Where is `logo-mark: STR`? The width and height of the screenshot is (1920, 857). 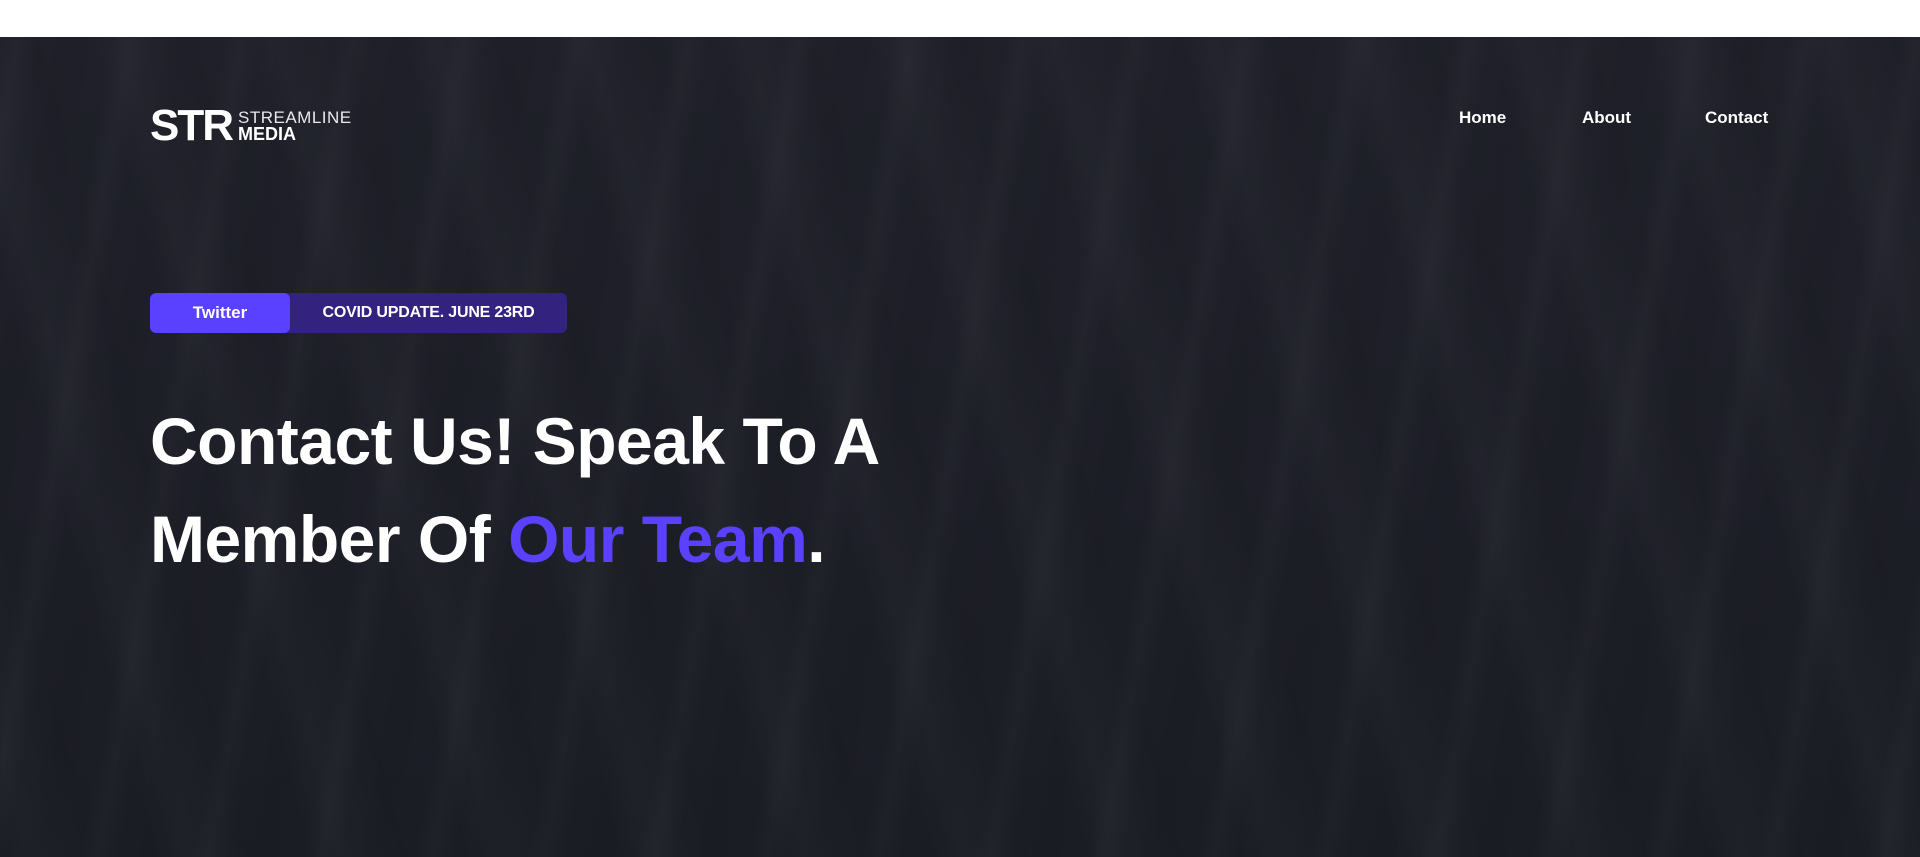 logo-mark: STR is located at coordinates (192, 125).